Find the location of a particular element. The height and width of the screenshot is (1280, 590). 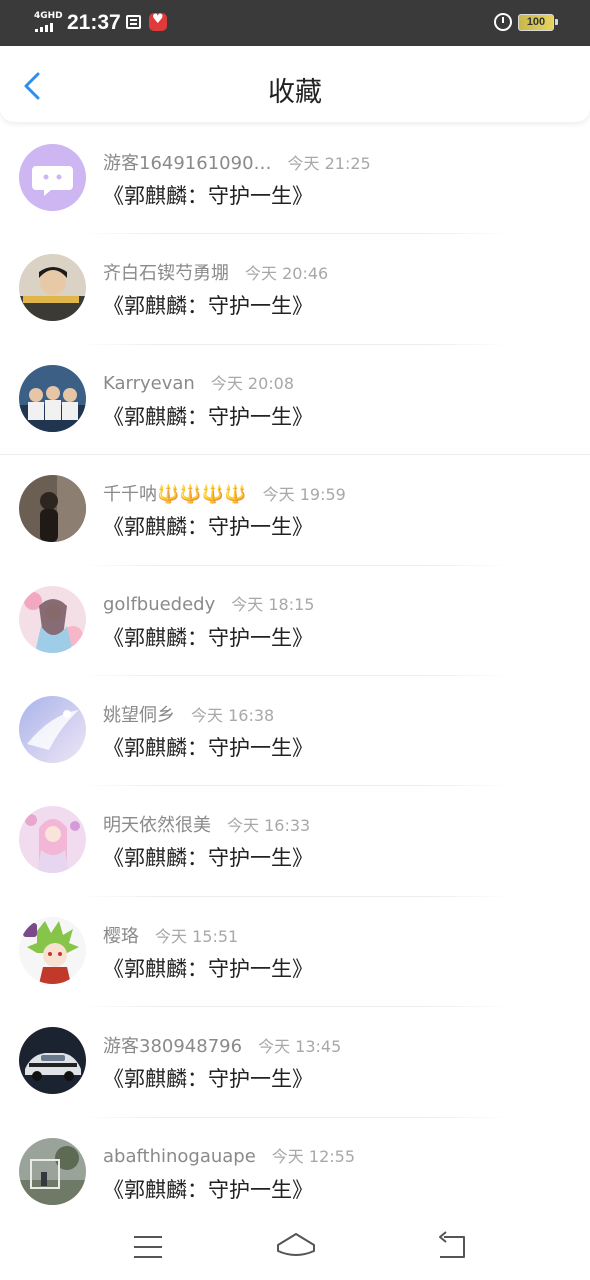

username: golfbuededy is located at coordinates (159, 604).